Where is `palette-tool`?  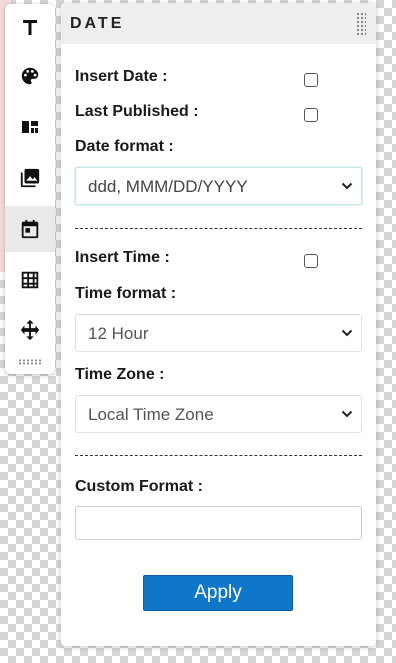 palette-tool is located at coordinates (30, 76).